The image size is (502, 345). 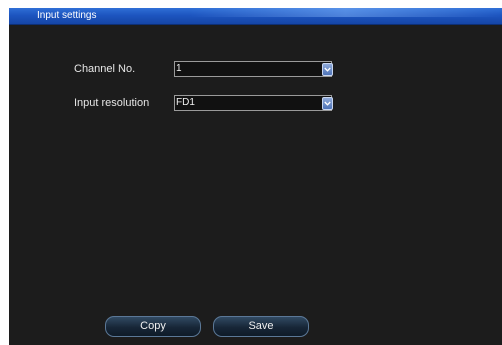 I want to click on copy-button-label: Copy, so click(x=153, y=326).